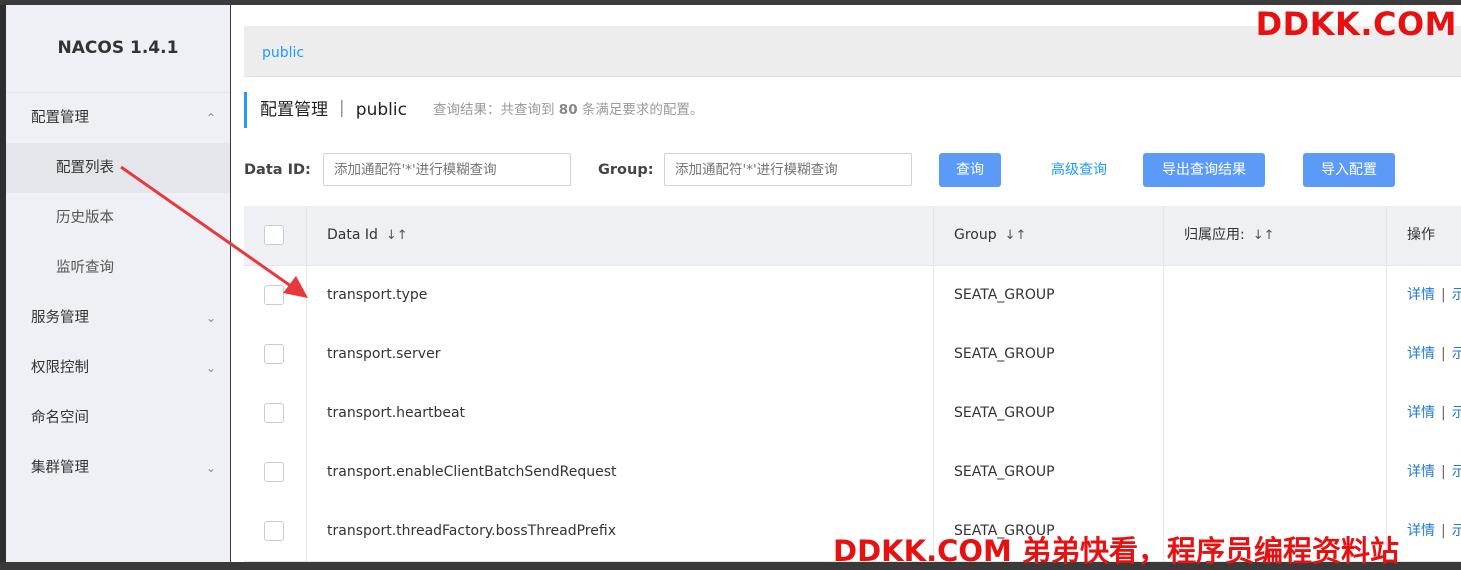  I want to click on sidebar-item-label: 权限控制, so click(60, 368).